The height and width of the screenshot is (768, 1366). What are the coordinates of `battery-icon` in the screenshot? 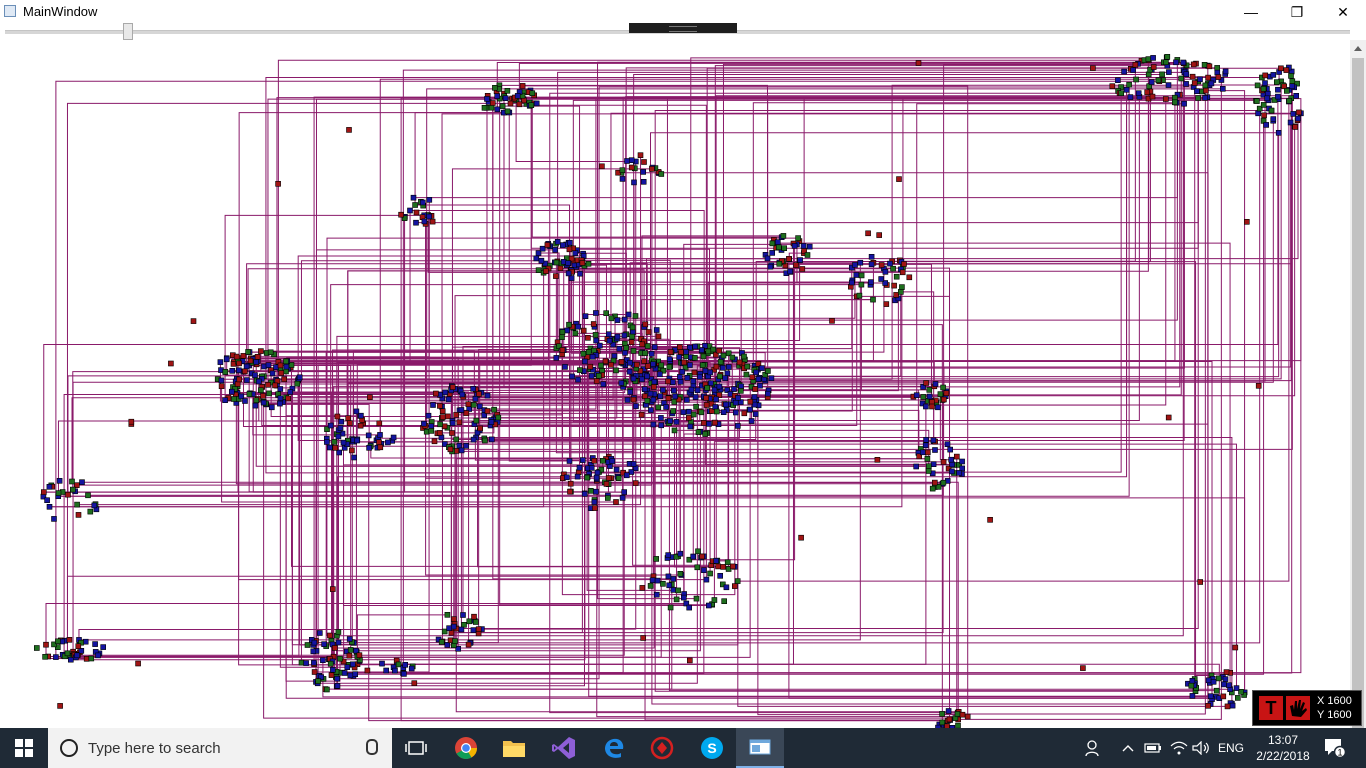 It's located at (1152, 748).